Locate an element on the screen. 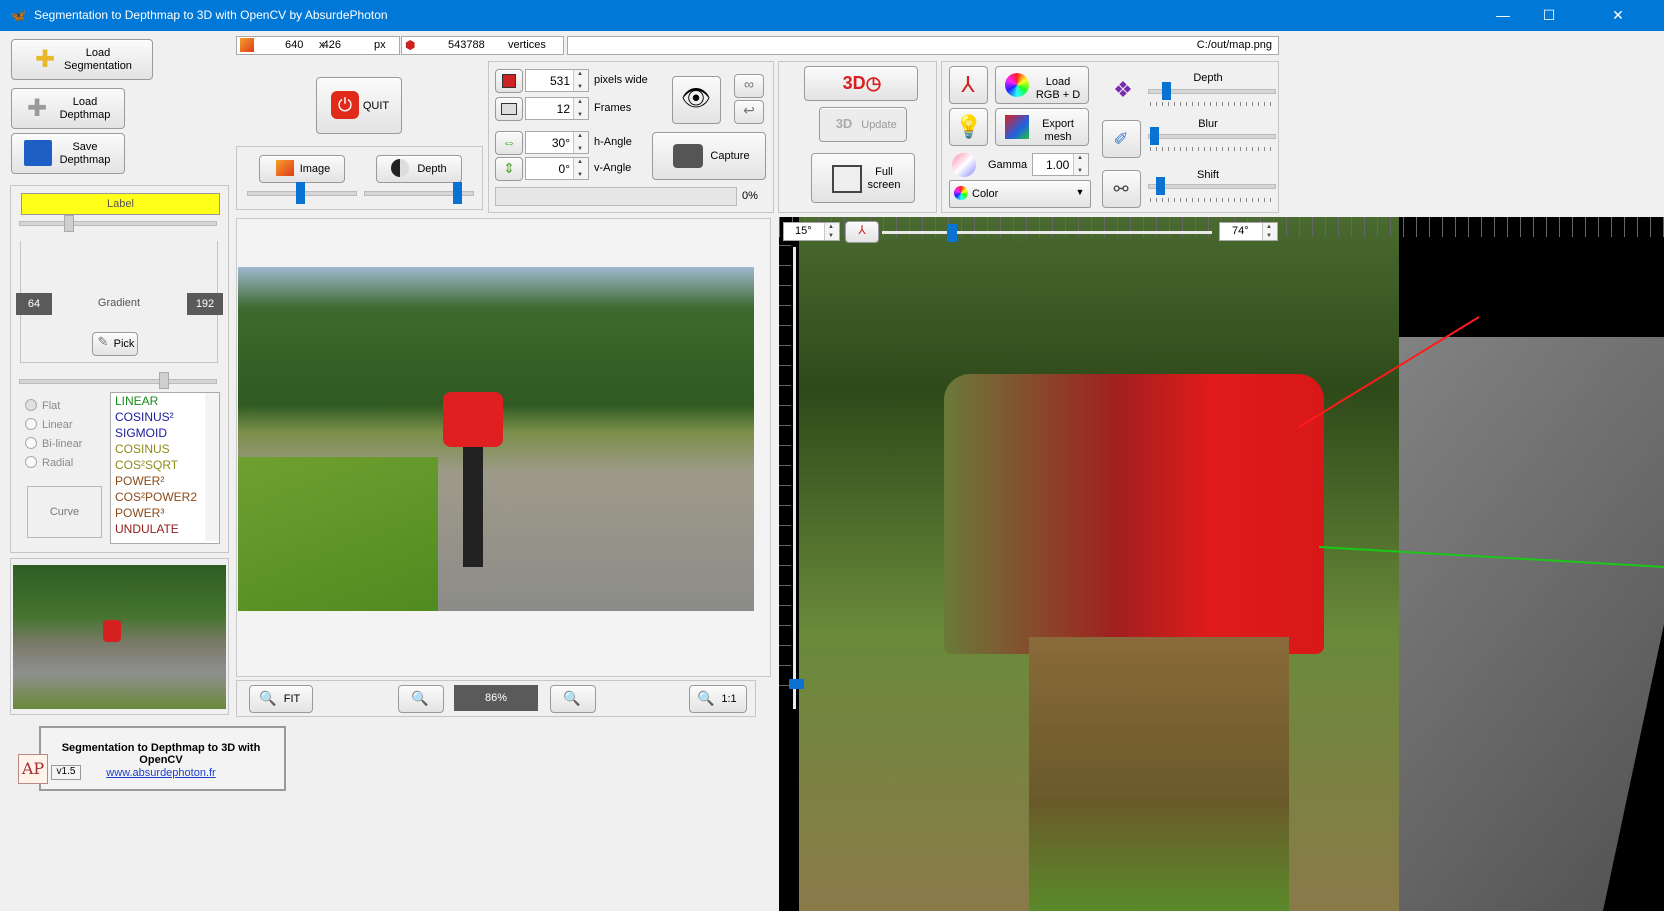 This screenshot has height=911, width=1664. 3d-gray-icon: 3D is located at coordinates (844, 123).